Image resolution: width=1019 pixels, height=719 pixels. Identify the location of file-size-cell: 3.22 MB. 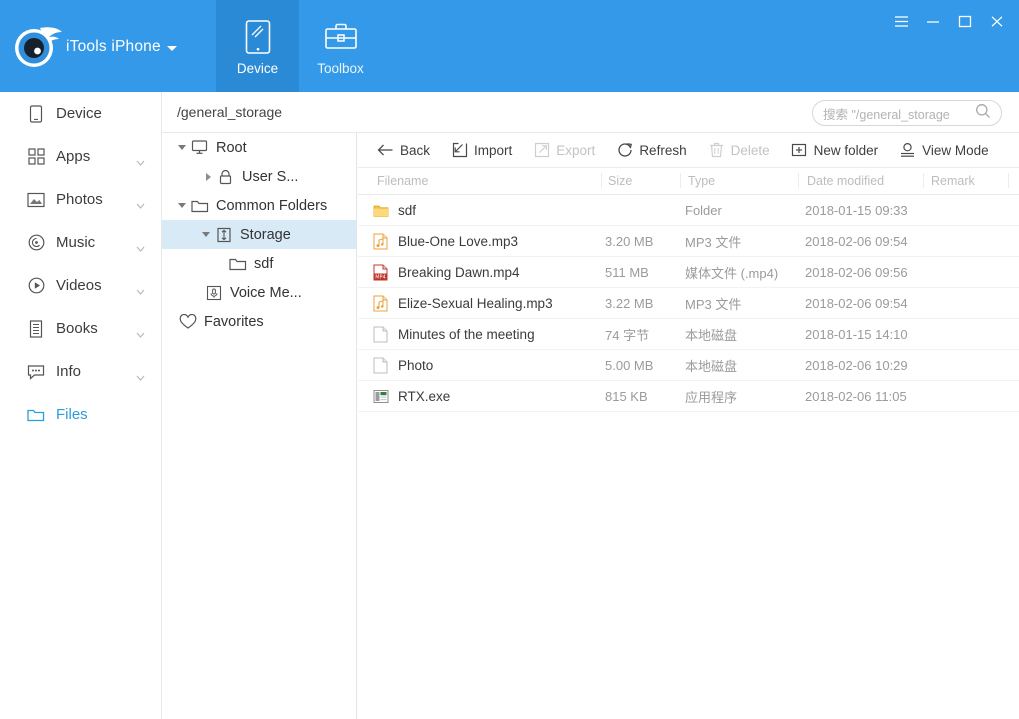
(629, 303).